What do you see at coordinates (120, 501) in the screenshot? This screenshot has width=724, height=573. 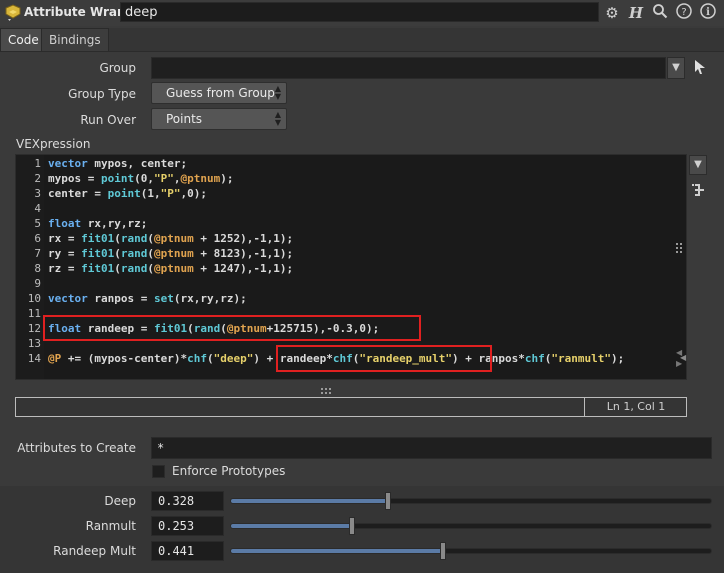 I see `slider-label: Deep` at bounding box center [120, 501].